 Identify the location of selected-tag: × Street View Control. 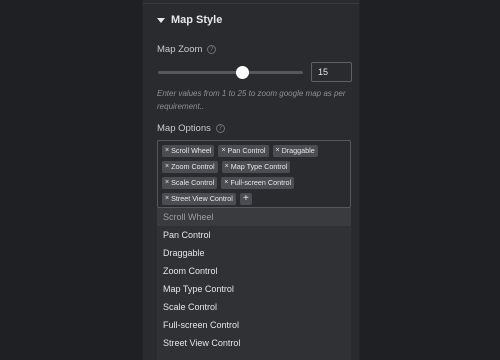
(199, 199).